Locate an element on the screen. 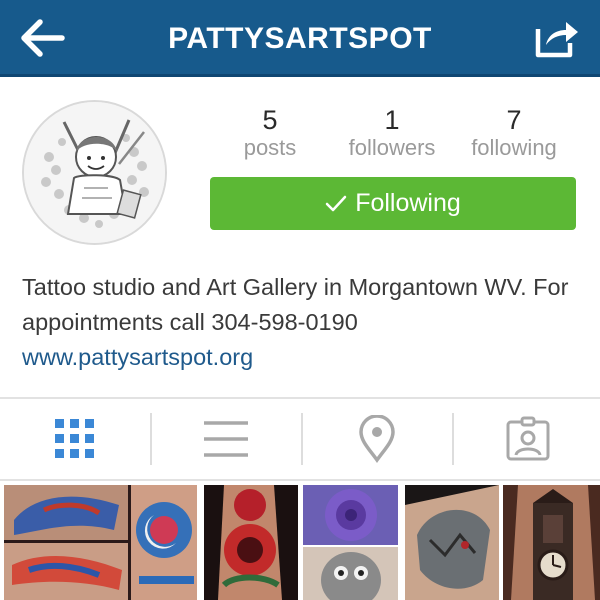 Image resolution: width=600 pixels, height=600 pixels. location-pin-icon is located at coordinates (377, 439).